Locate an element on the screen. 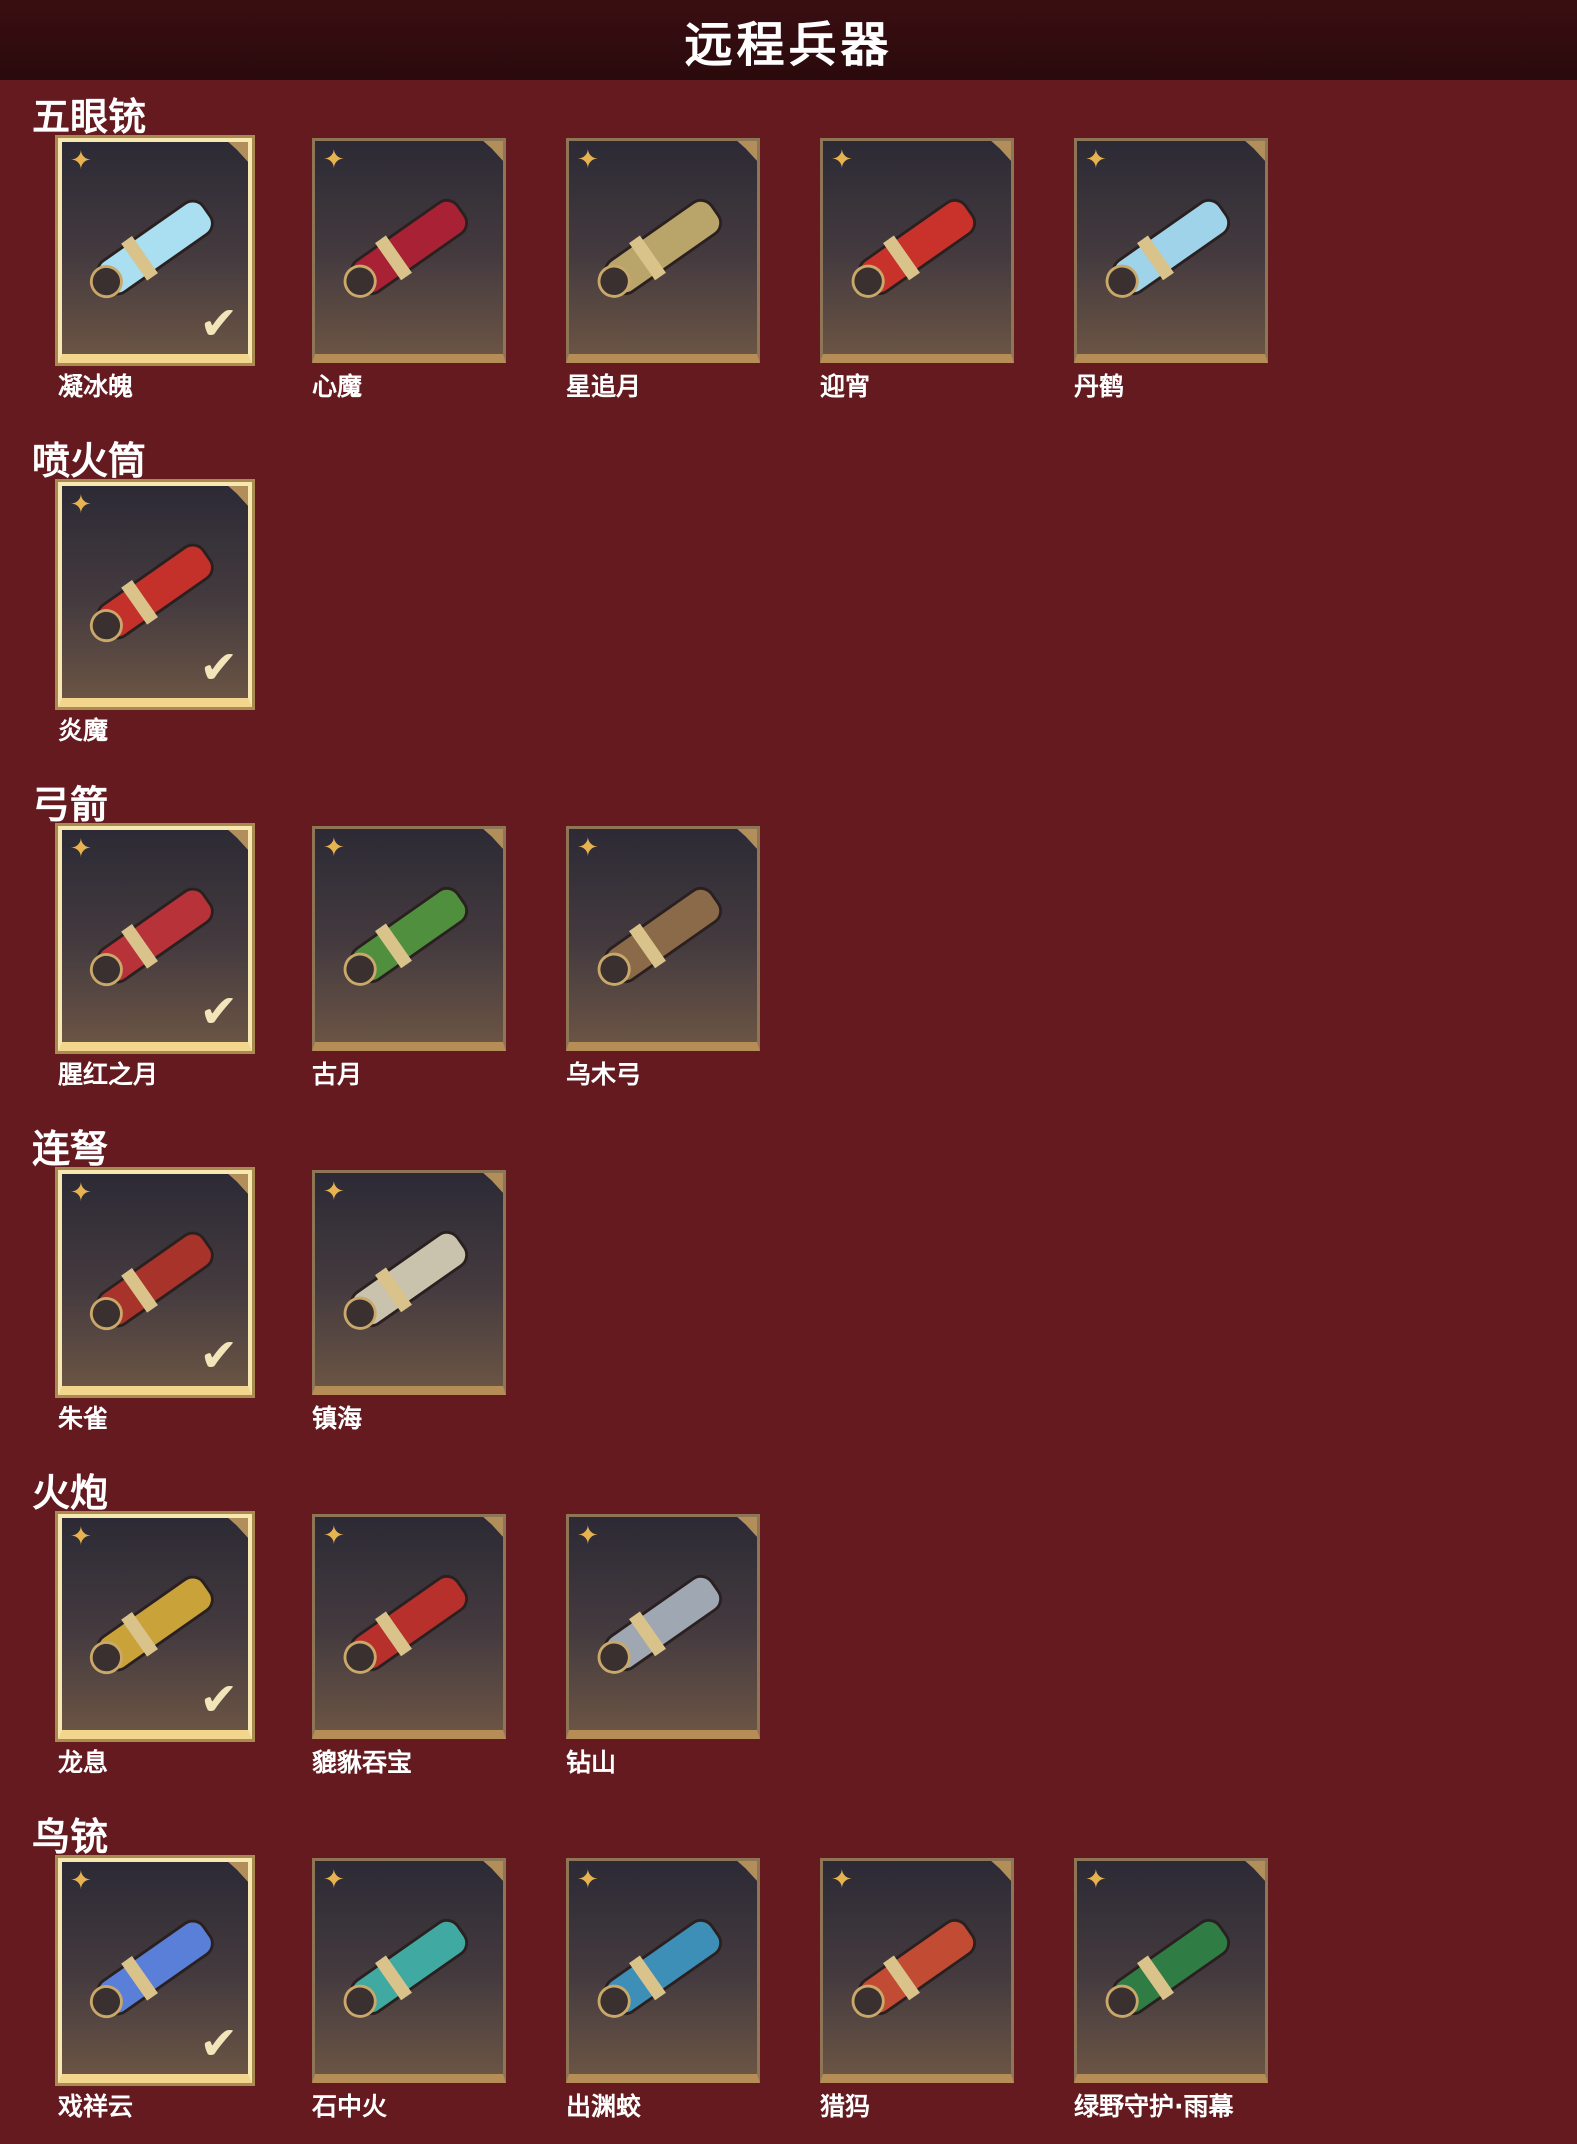 The image size is (1577, 2144). weapon-item: ✦ ✔ 戏祥云 is located at coordinates (155, 1990).